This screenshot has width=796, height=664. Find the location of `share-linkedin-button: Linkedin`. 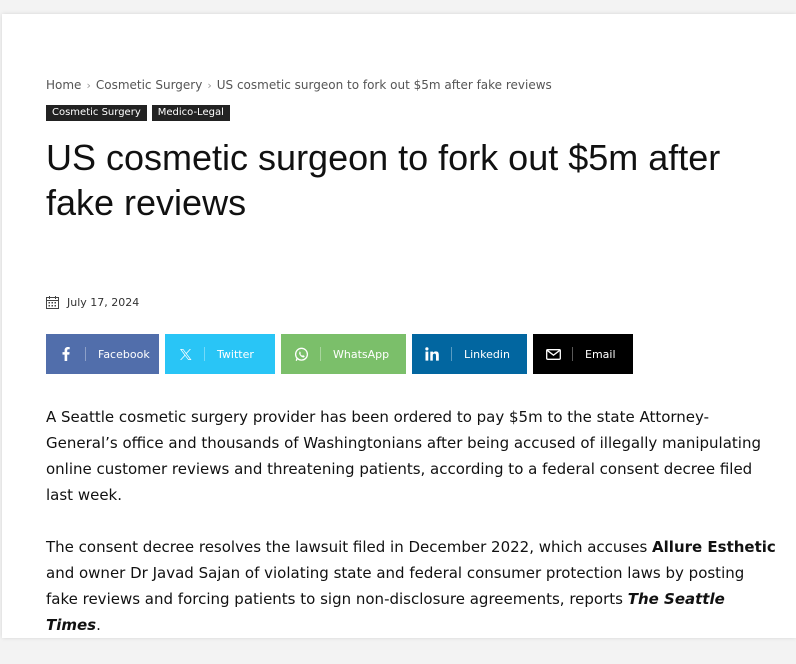

share-linkedin-button: Linkedin is located at coordinates (469, 354).